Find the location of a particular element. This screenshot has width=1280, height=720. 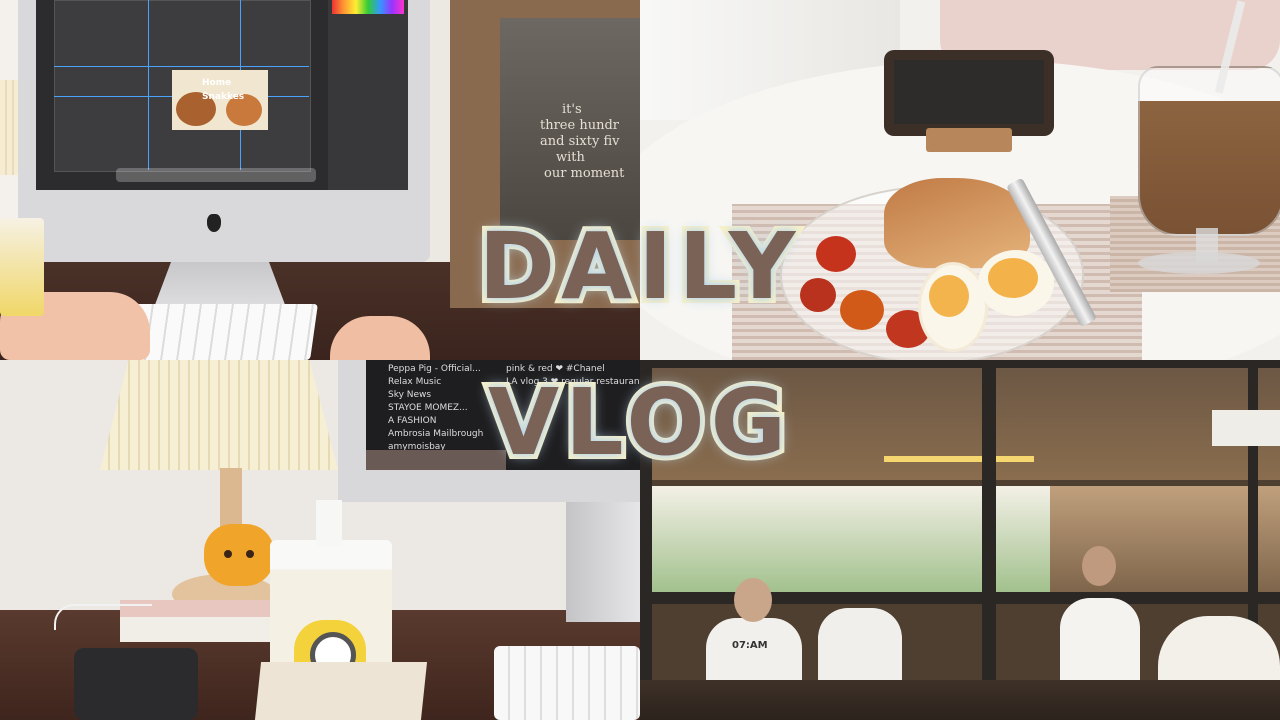

headline-line-1: DAILY is located at coordinates (638, 266).